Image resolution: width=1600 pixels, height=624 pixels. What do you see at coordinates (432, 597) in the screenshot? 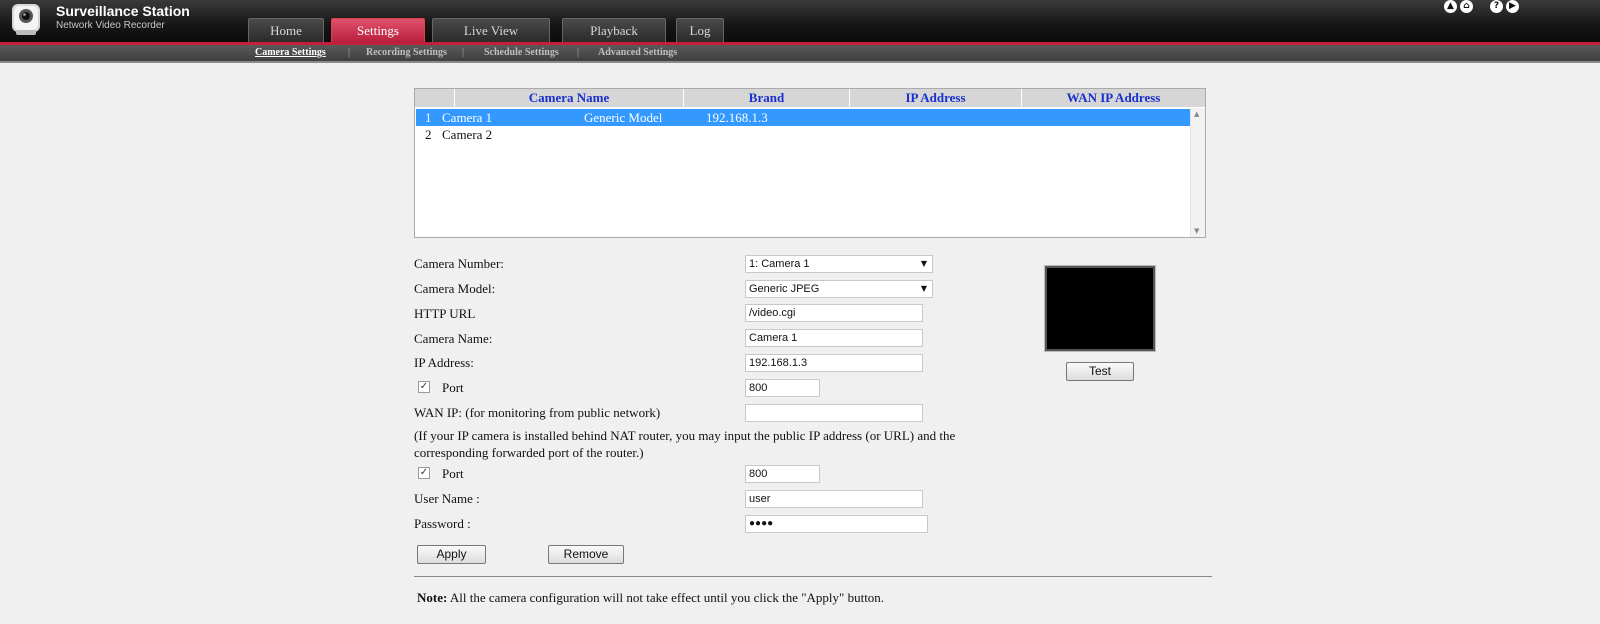
I see `note-prefix: Note:` at bounding box center [432, 597].